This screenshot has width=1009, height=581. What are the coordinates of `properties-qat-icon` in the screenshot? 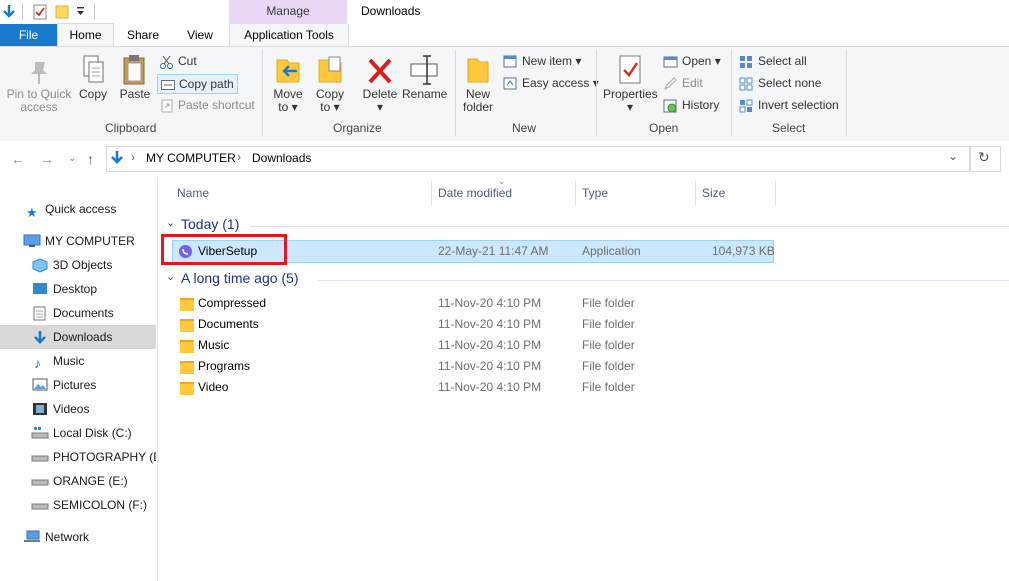 It's located at (40, 12).